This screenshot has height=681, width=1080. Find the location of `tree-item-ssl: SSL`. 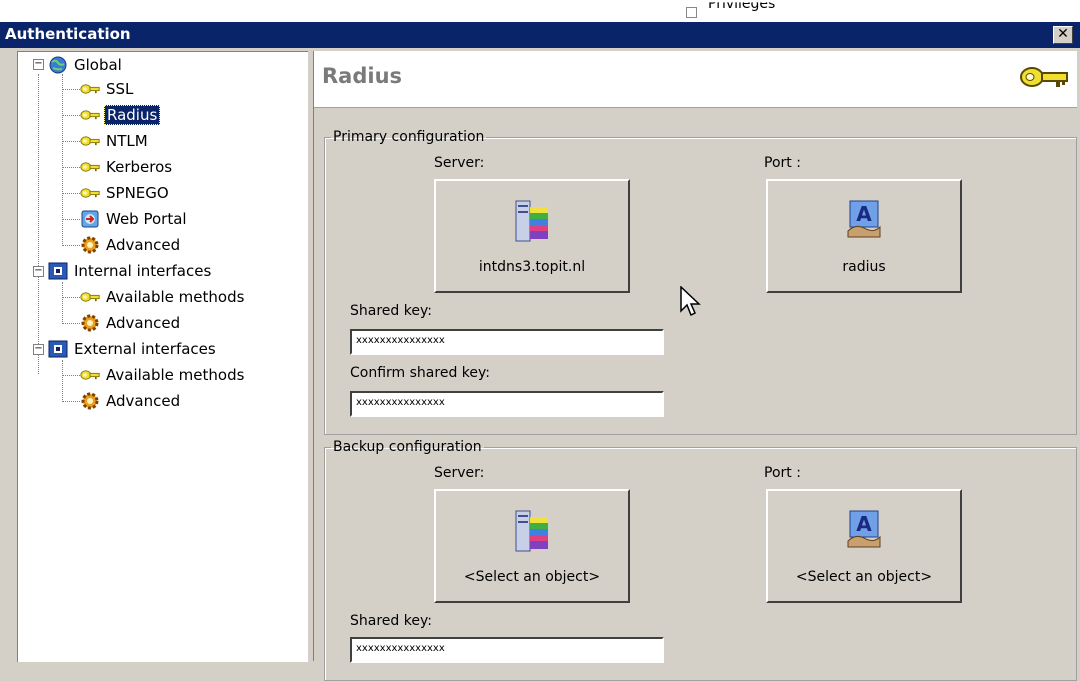

tree-item-ssl: SSL is located at coordinates (107, 89).